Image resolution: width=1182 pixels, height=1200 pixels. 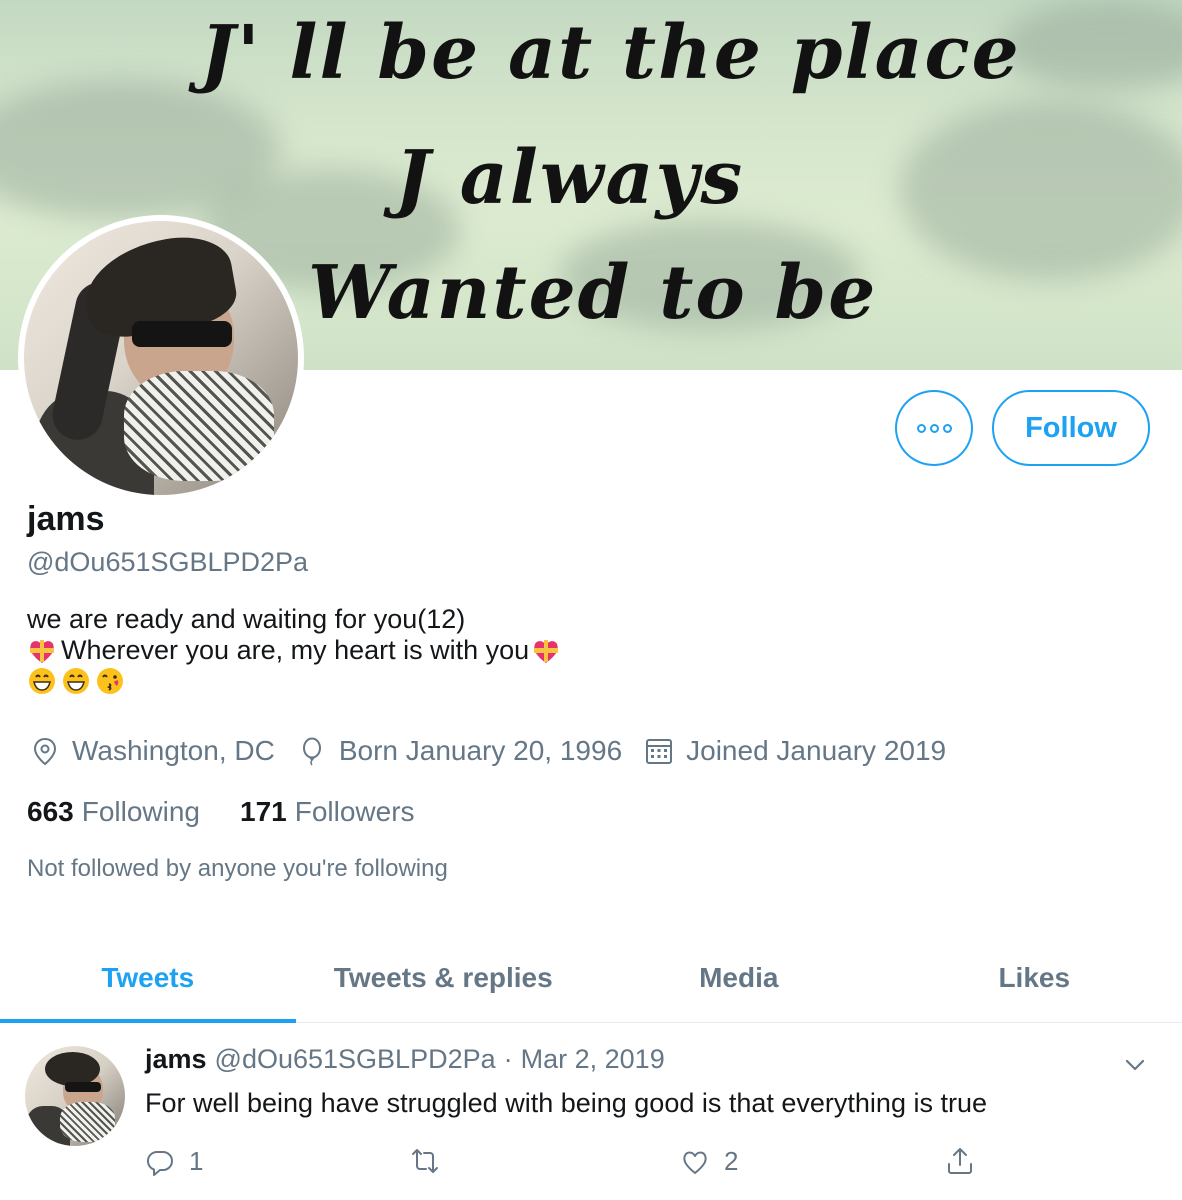 I want to click on tab-likes: Likes, so click(x=1034, y=978).